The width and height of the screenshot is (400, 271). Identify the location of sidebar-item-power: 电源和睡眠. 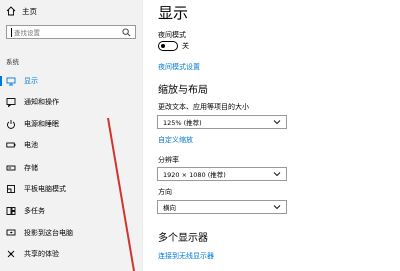
(71, 124).